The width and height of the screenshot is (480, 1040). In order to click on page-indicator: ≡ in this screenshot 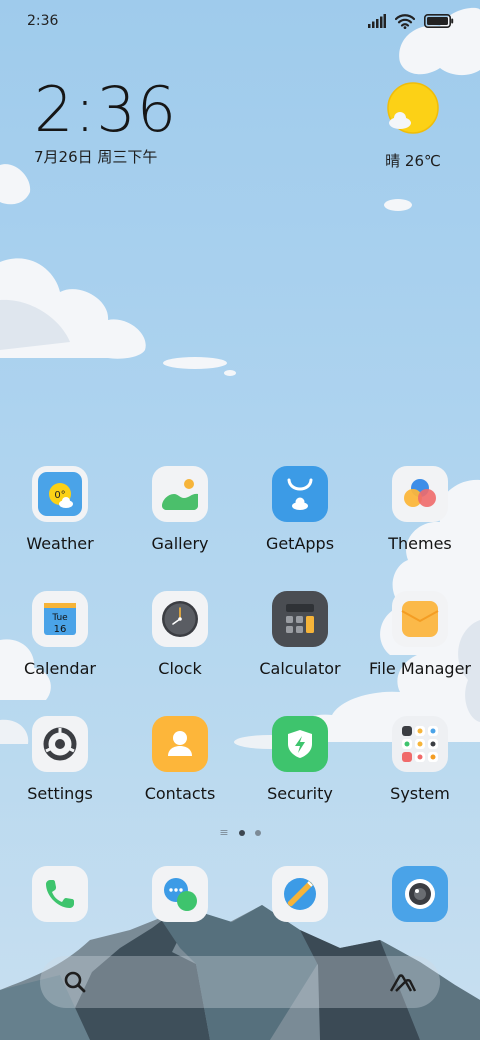, I will do `click(240, 832)`.